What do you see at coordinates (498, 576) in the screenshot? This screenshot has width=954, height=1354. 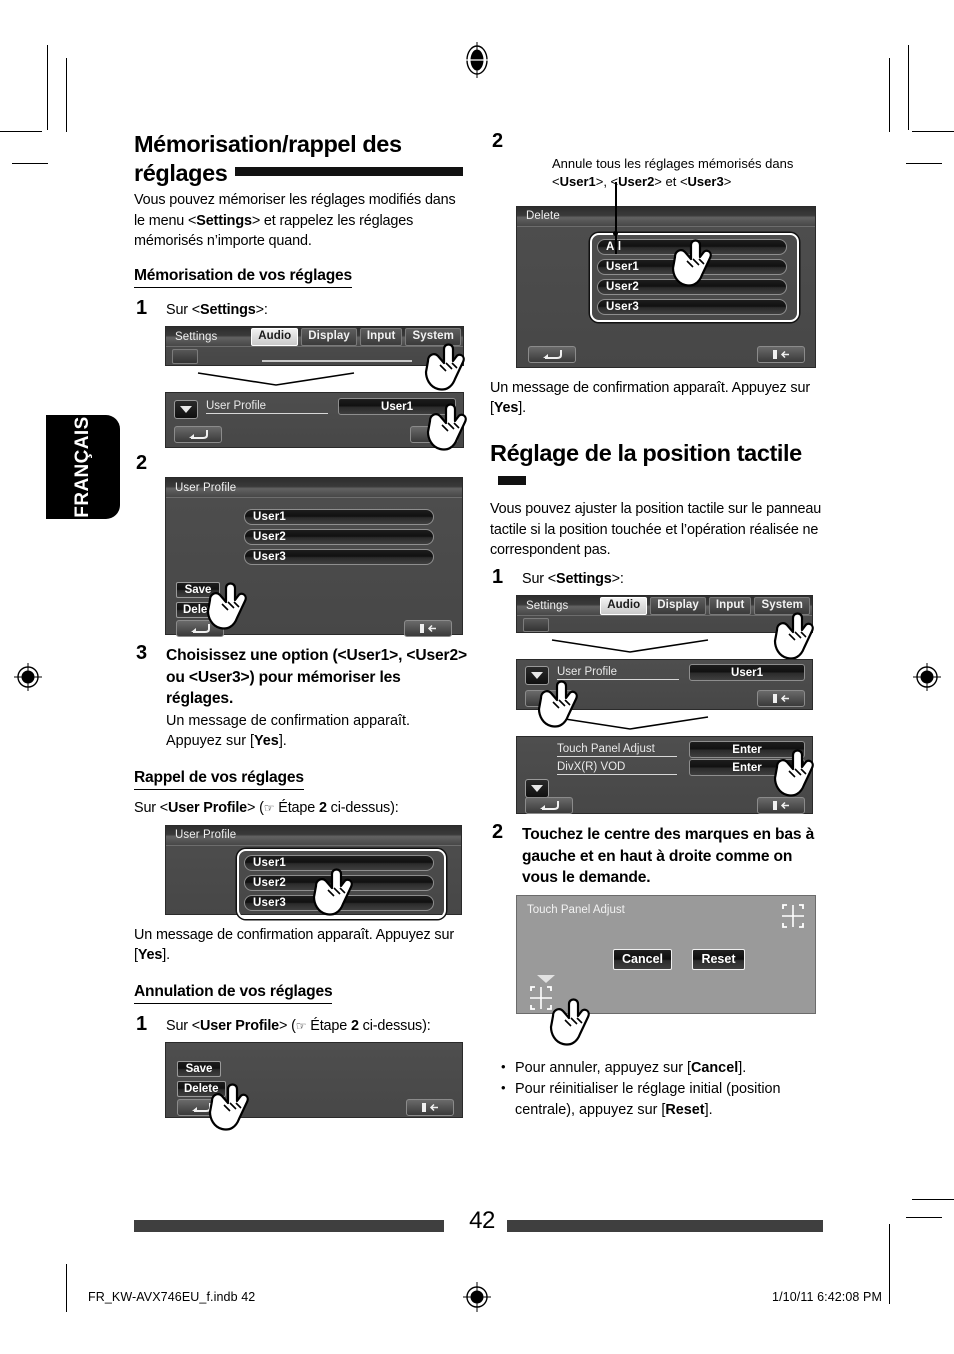 I see `touch-step1-number: 1` at bounding box center [498, 576].